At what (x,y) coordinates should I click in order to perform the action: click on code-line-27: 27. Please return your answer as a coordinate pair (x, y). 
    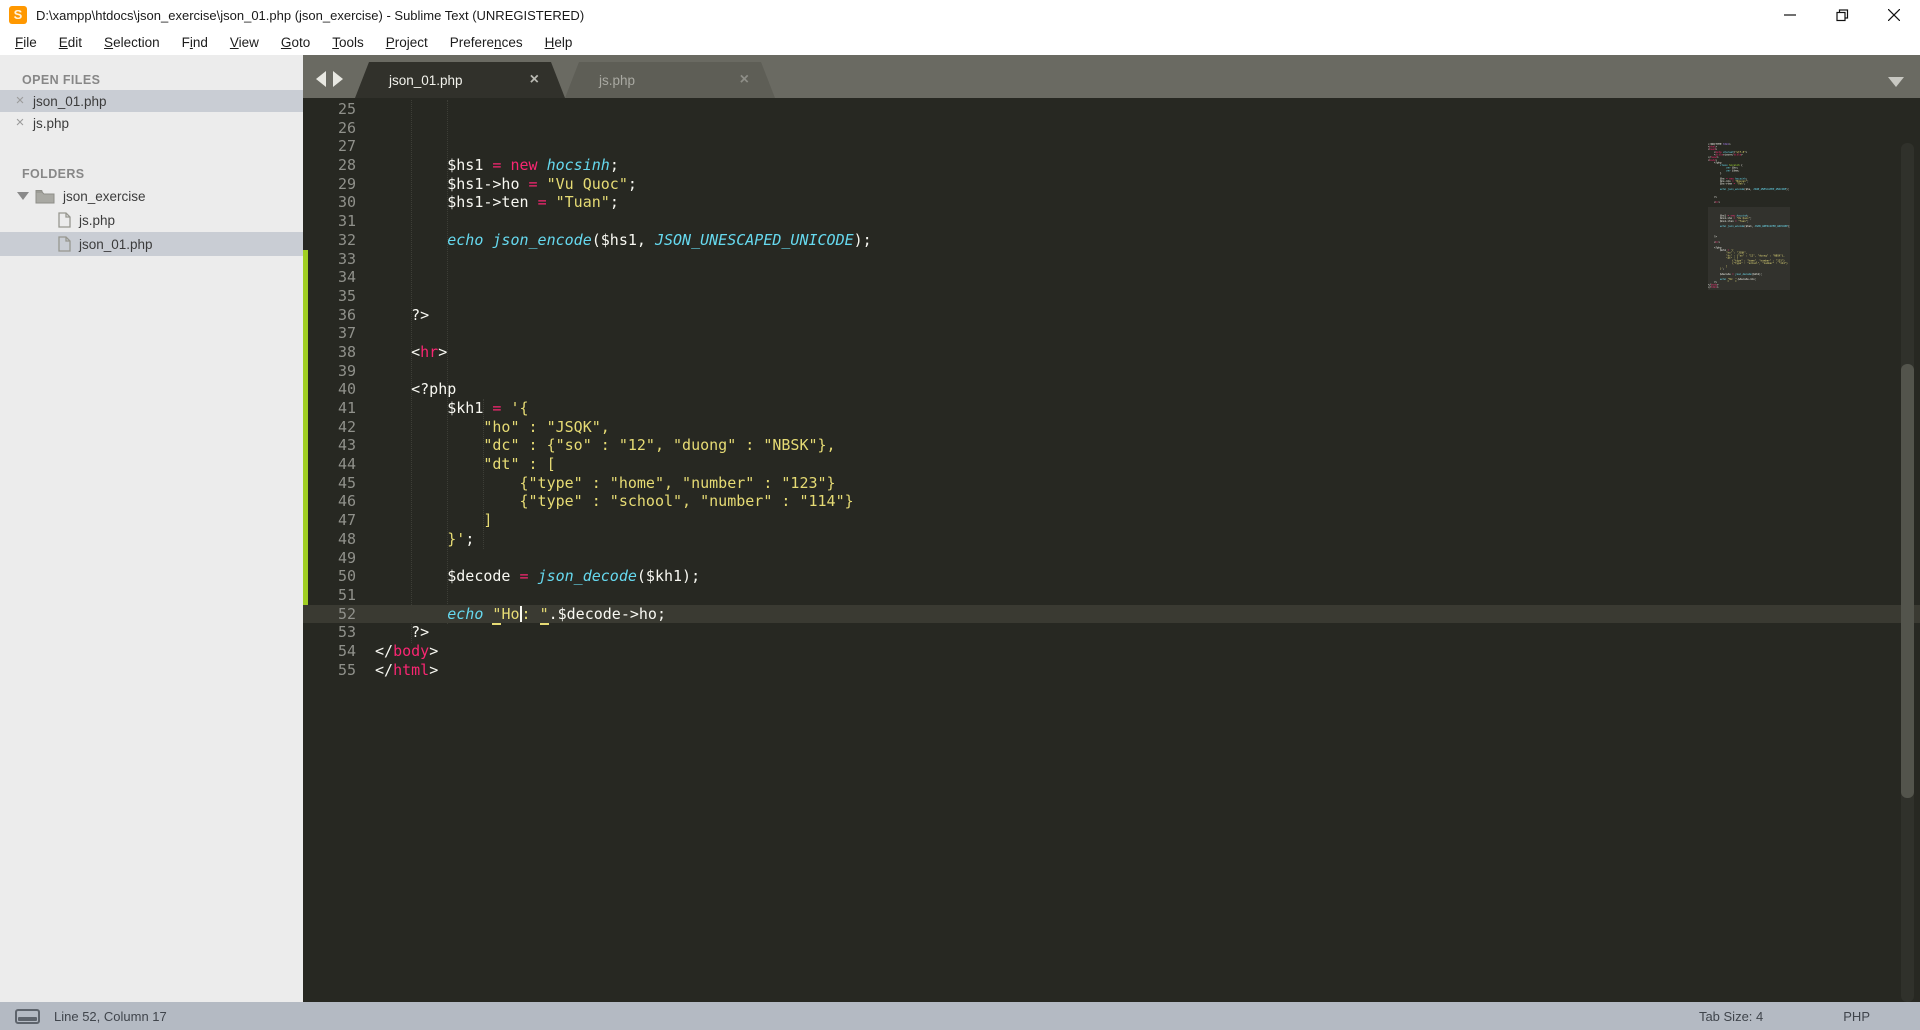
    Looking at the image, I should click on (1111, 146).